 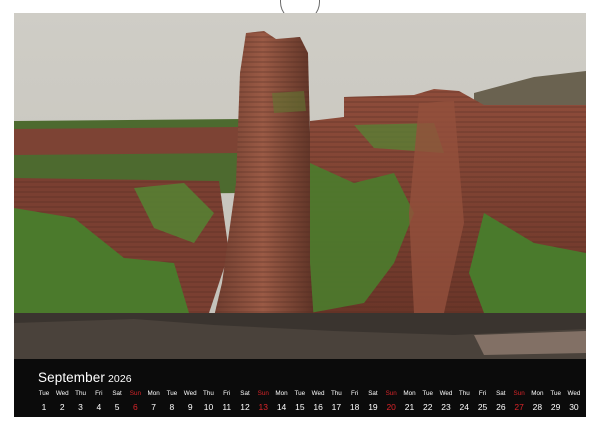 I want to click on day-cell: Mon 21, so click(x=409, y=401).